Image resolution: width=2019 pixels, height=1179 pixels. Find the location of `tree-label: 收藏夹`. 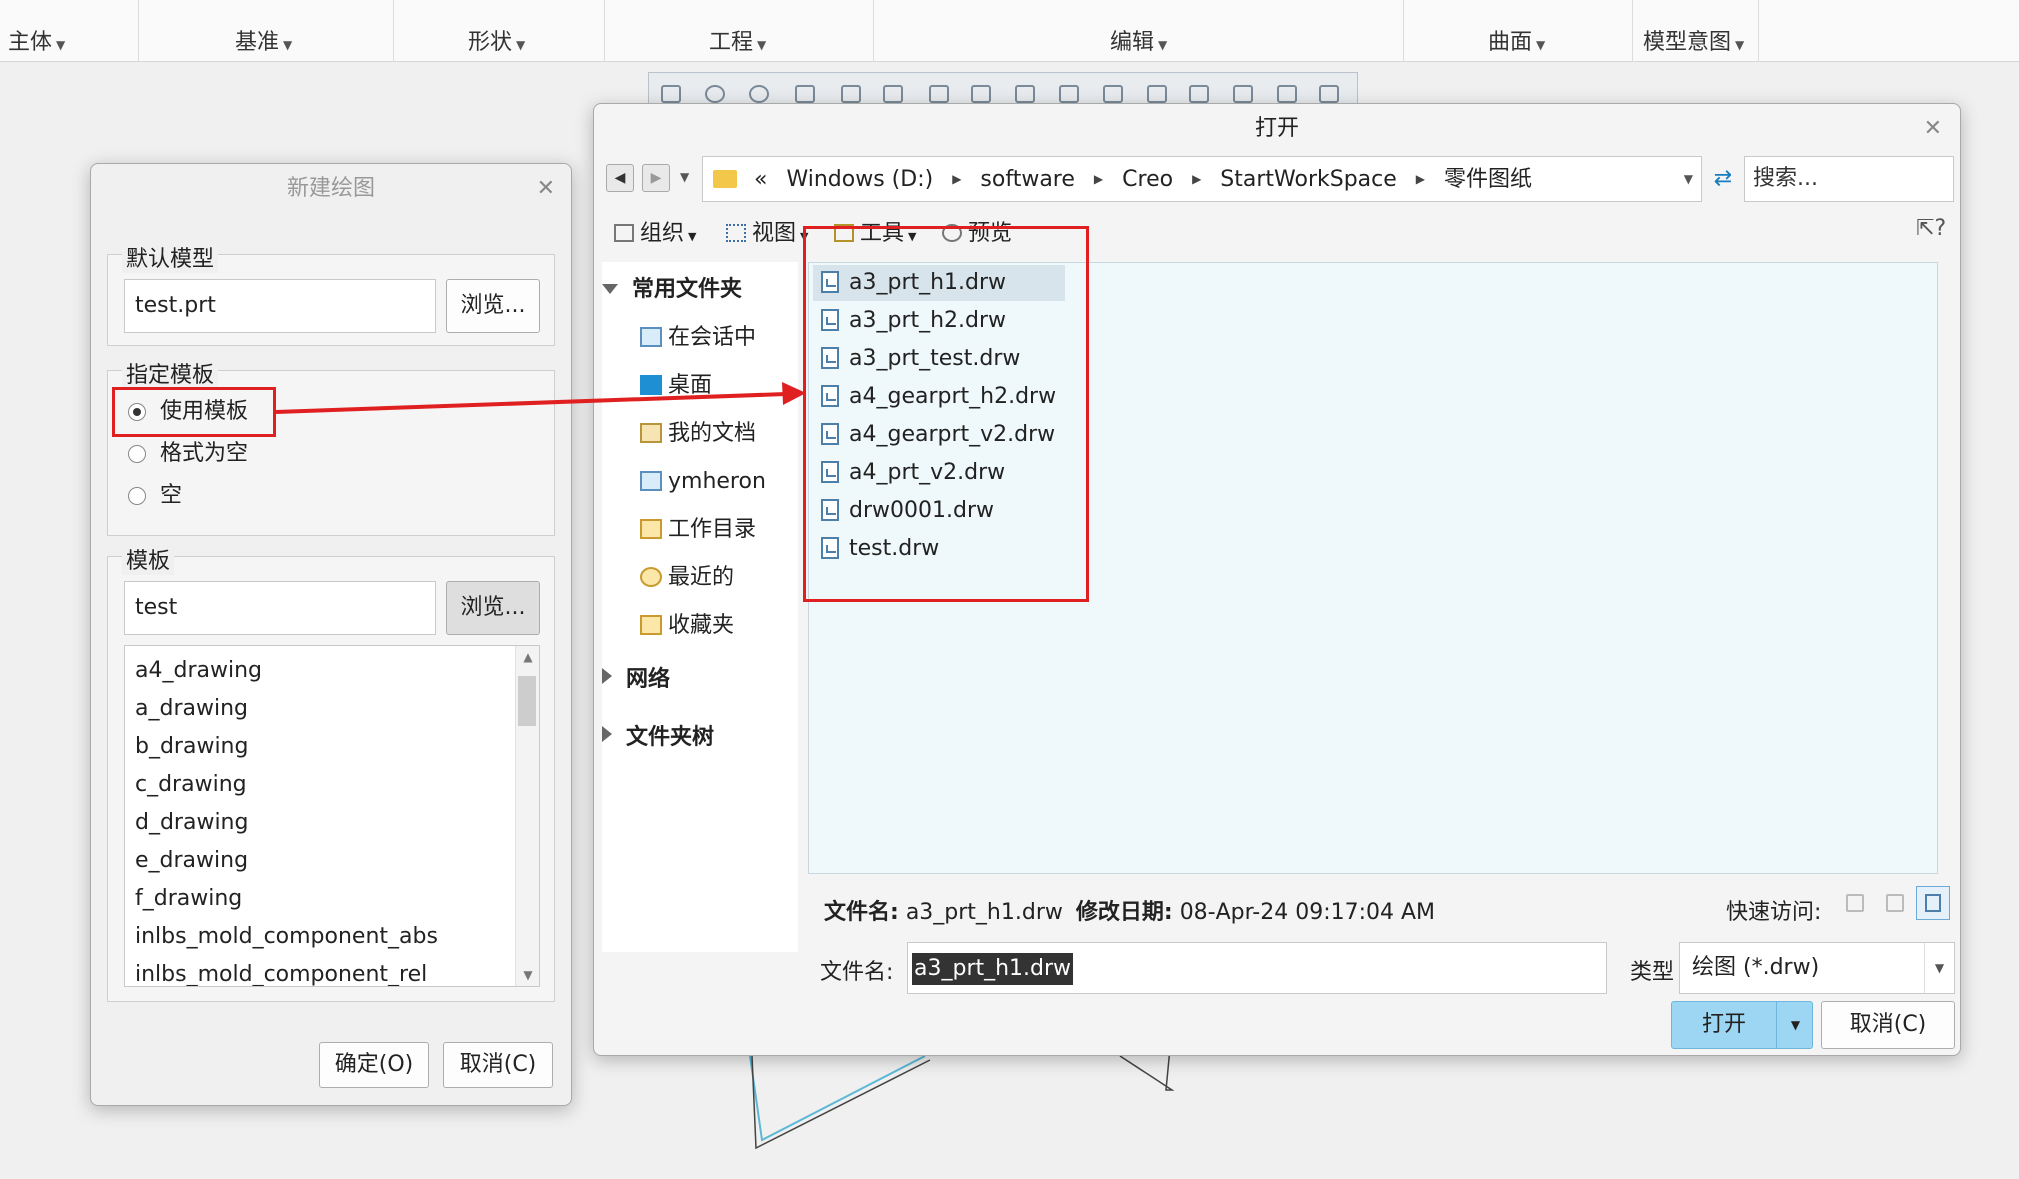

tree-label: 收藏夹 is located at coordinates (701, 625).